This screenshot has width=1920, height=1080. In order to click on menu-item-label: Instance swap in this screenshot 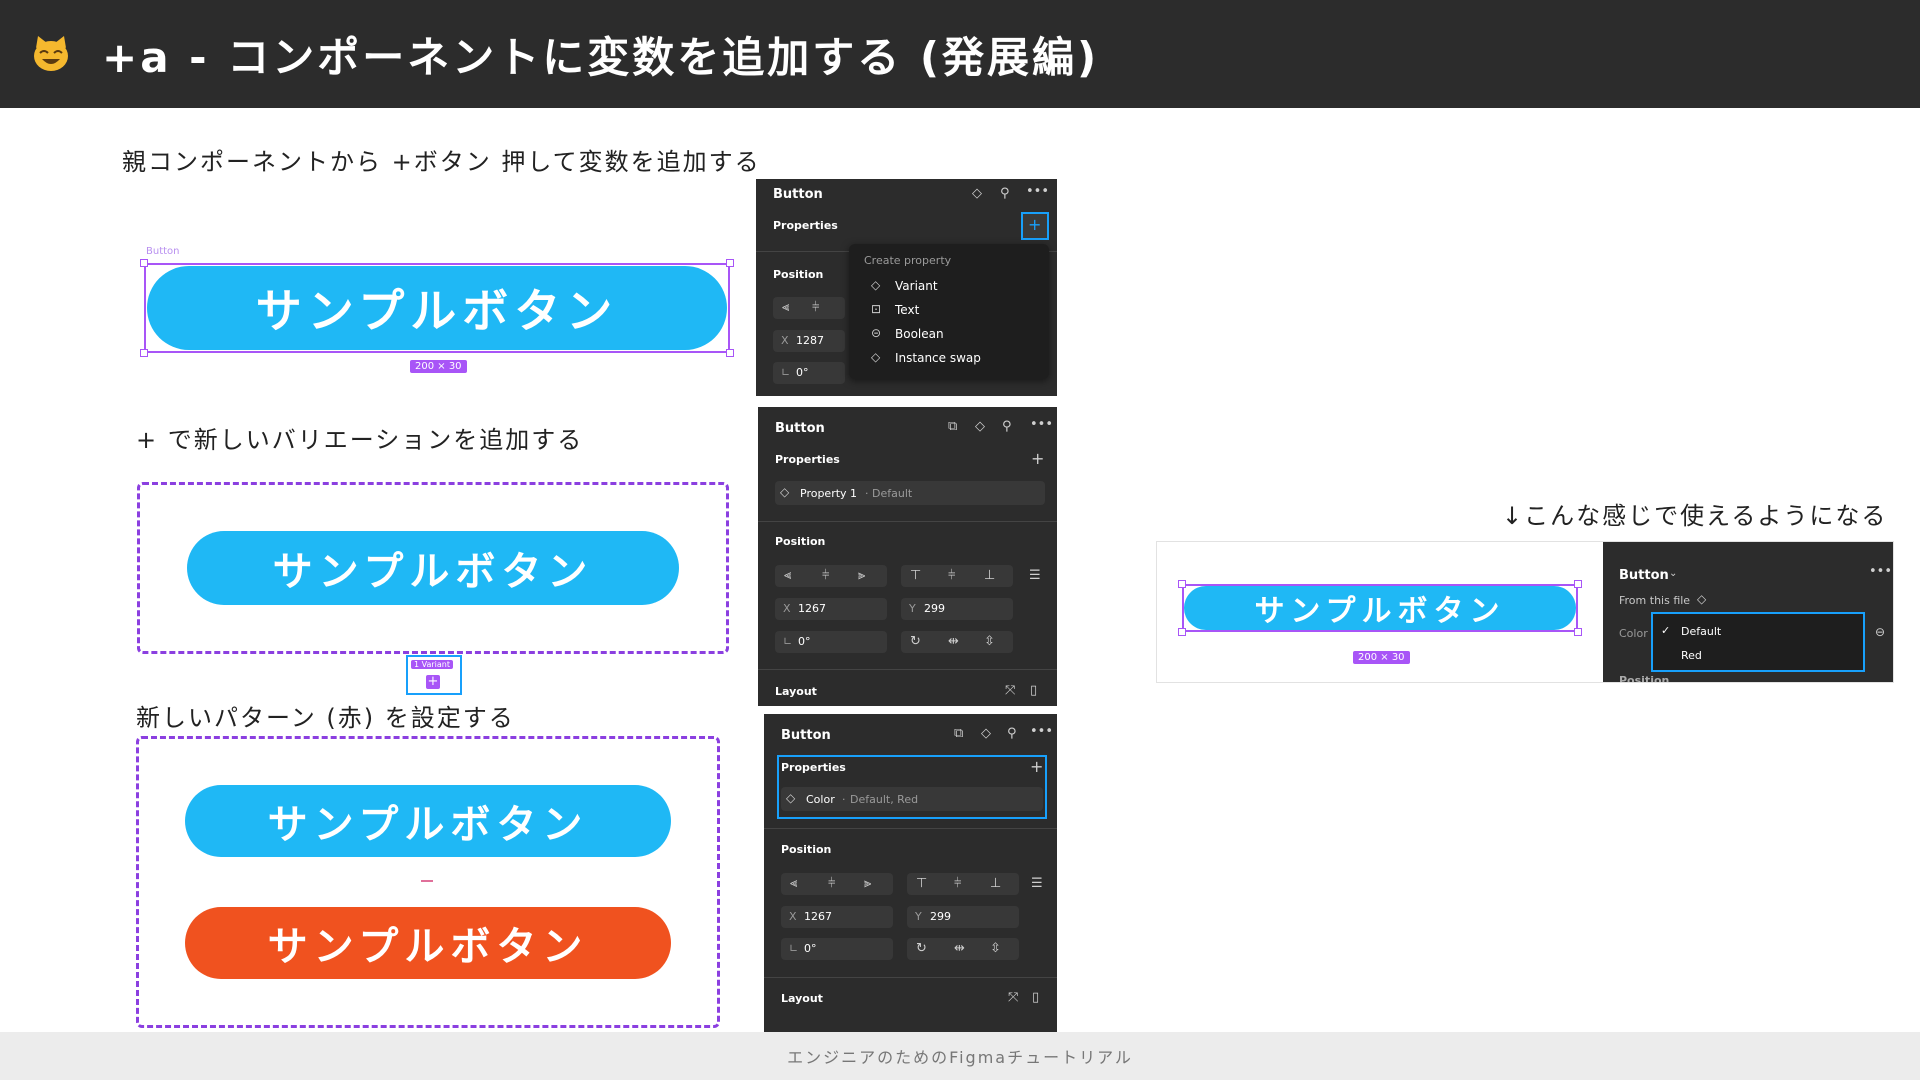, I will do `click(938, 358)`.